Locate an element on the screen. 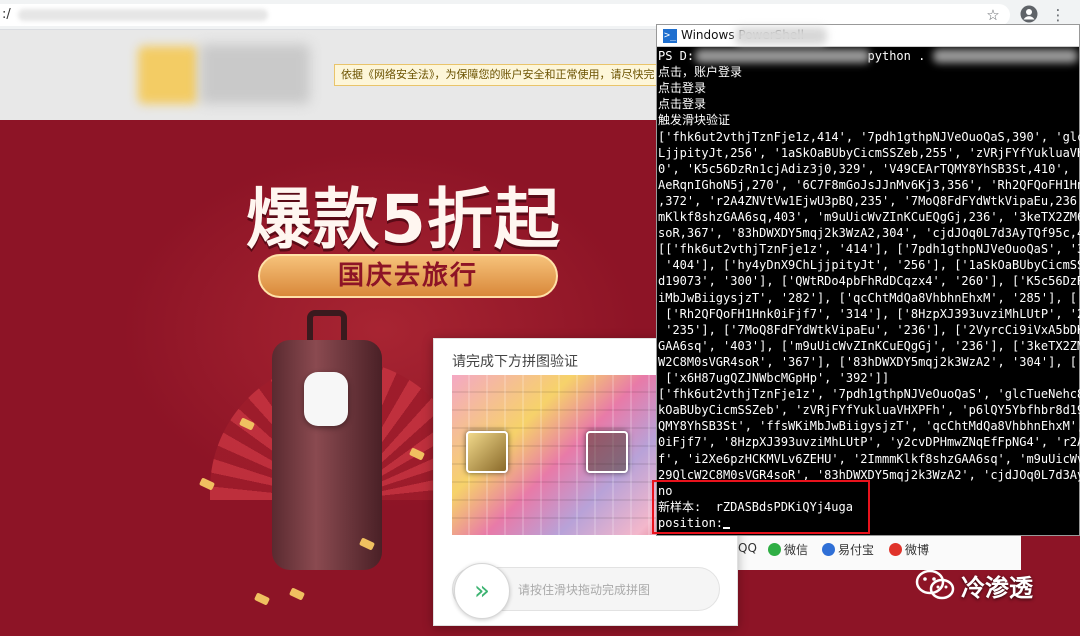 The height and width of the screenshot is (636, 1080). powershell-titlebar: >_ Windows PowerShell is located at coordinates (868, 36).